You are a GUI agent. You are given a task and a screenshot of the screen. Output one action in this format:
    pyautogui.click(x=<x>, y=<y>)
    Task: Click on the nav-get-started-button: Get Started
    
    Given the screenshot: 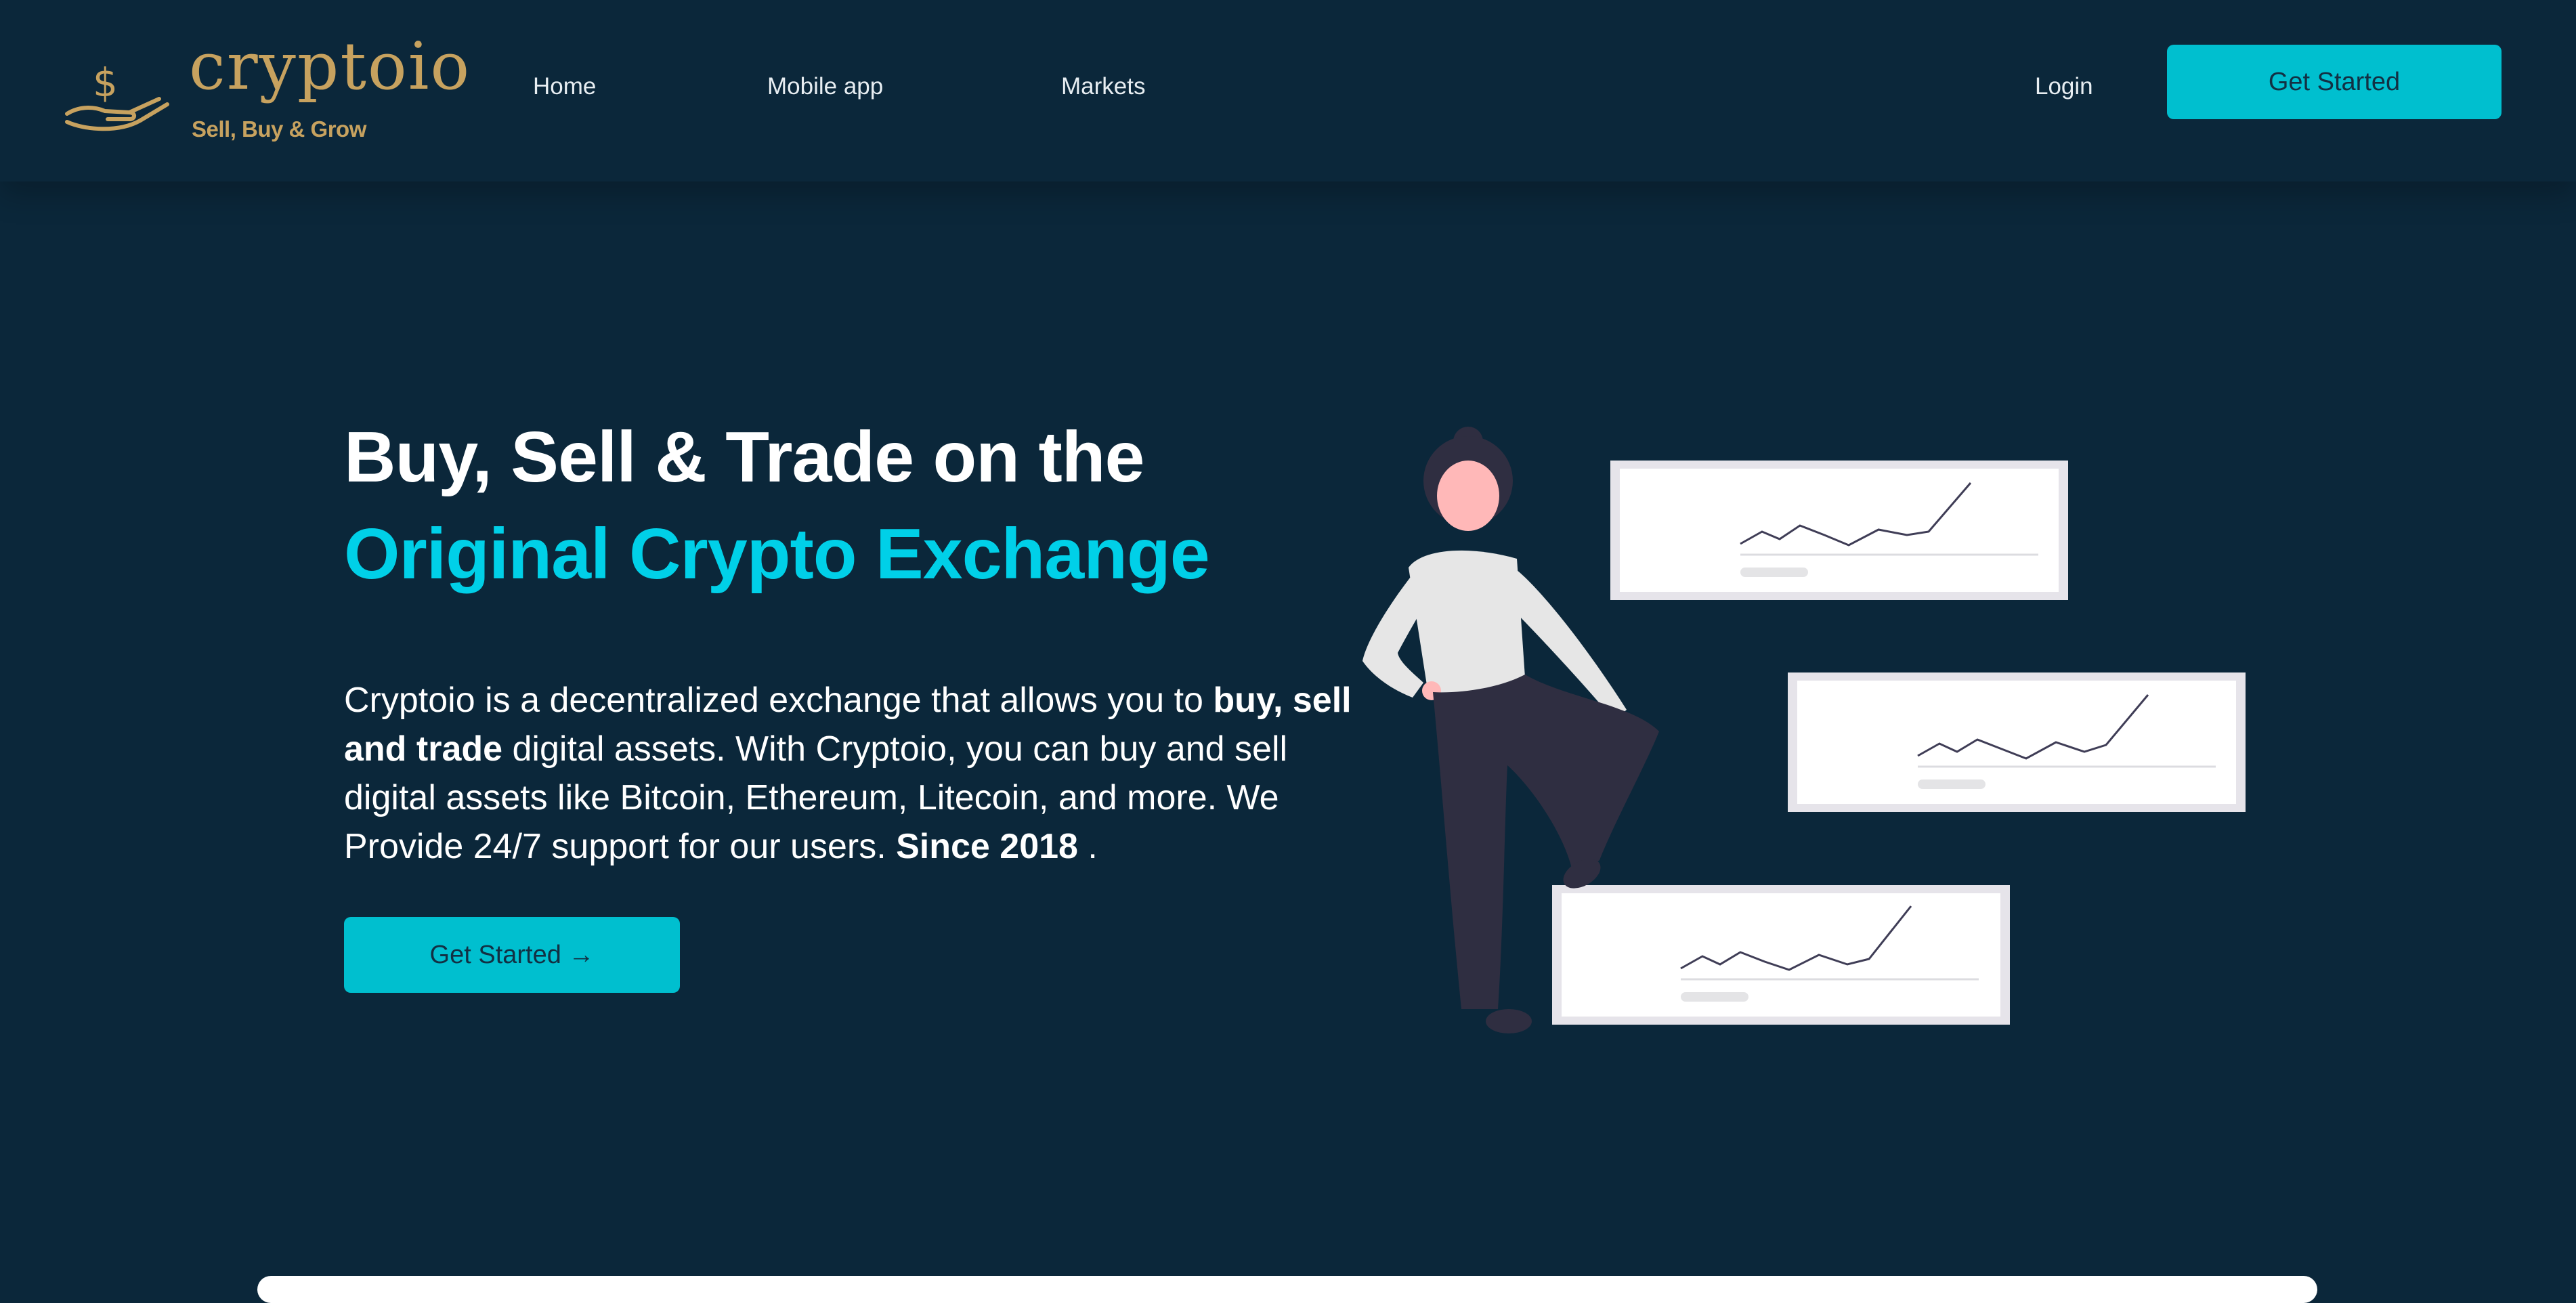 What is the action you would take?
    pyautogui.click(x=2334, y=82)
    